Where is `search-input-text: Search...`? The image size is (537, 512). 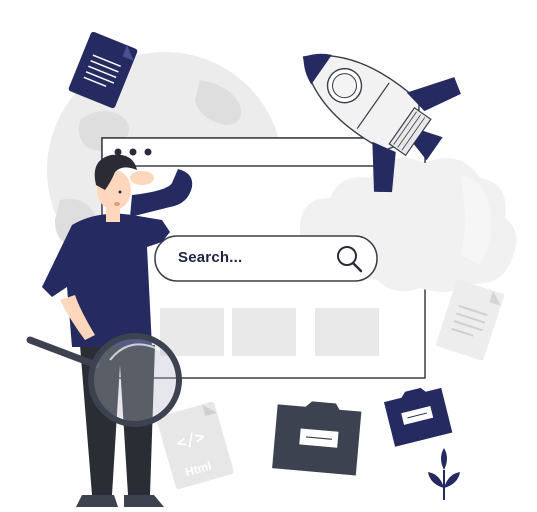
search-input-text: Search... is located at coordinates (210, 257).